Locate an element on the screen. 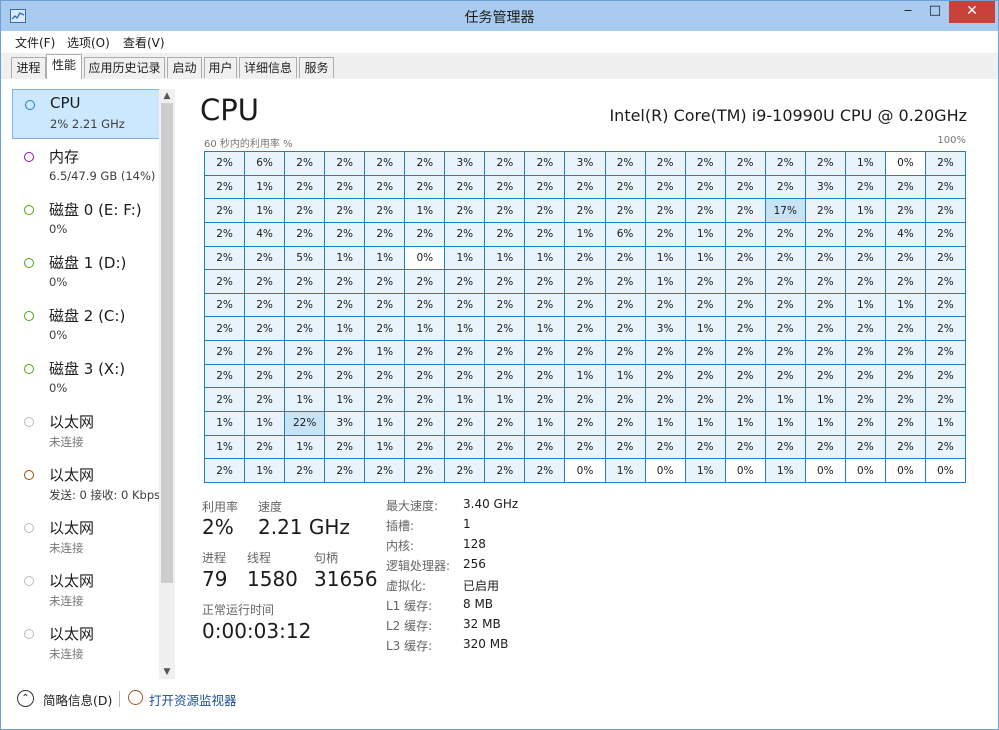 The width and height of the screenshot is (999, 730). tab-details: 详细信息 is located at coordinates (268, 67).